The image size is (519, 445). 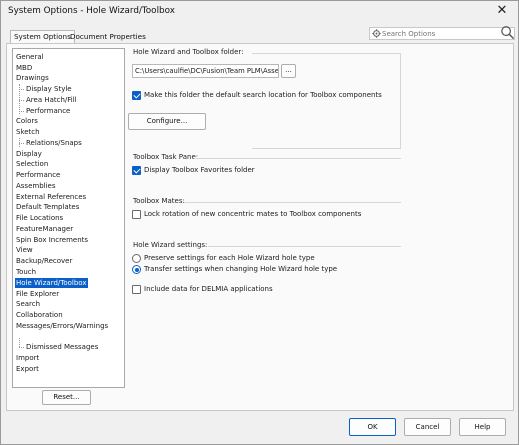 What do you see at coordinates (37, 294) in the screenshot?
I see `tree-item-file-explorer: File Explorer` at bounding box center [37, 294].